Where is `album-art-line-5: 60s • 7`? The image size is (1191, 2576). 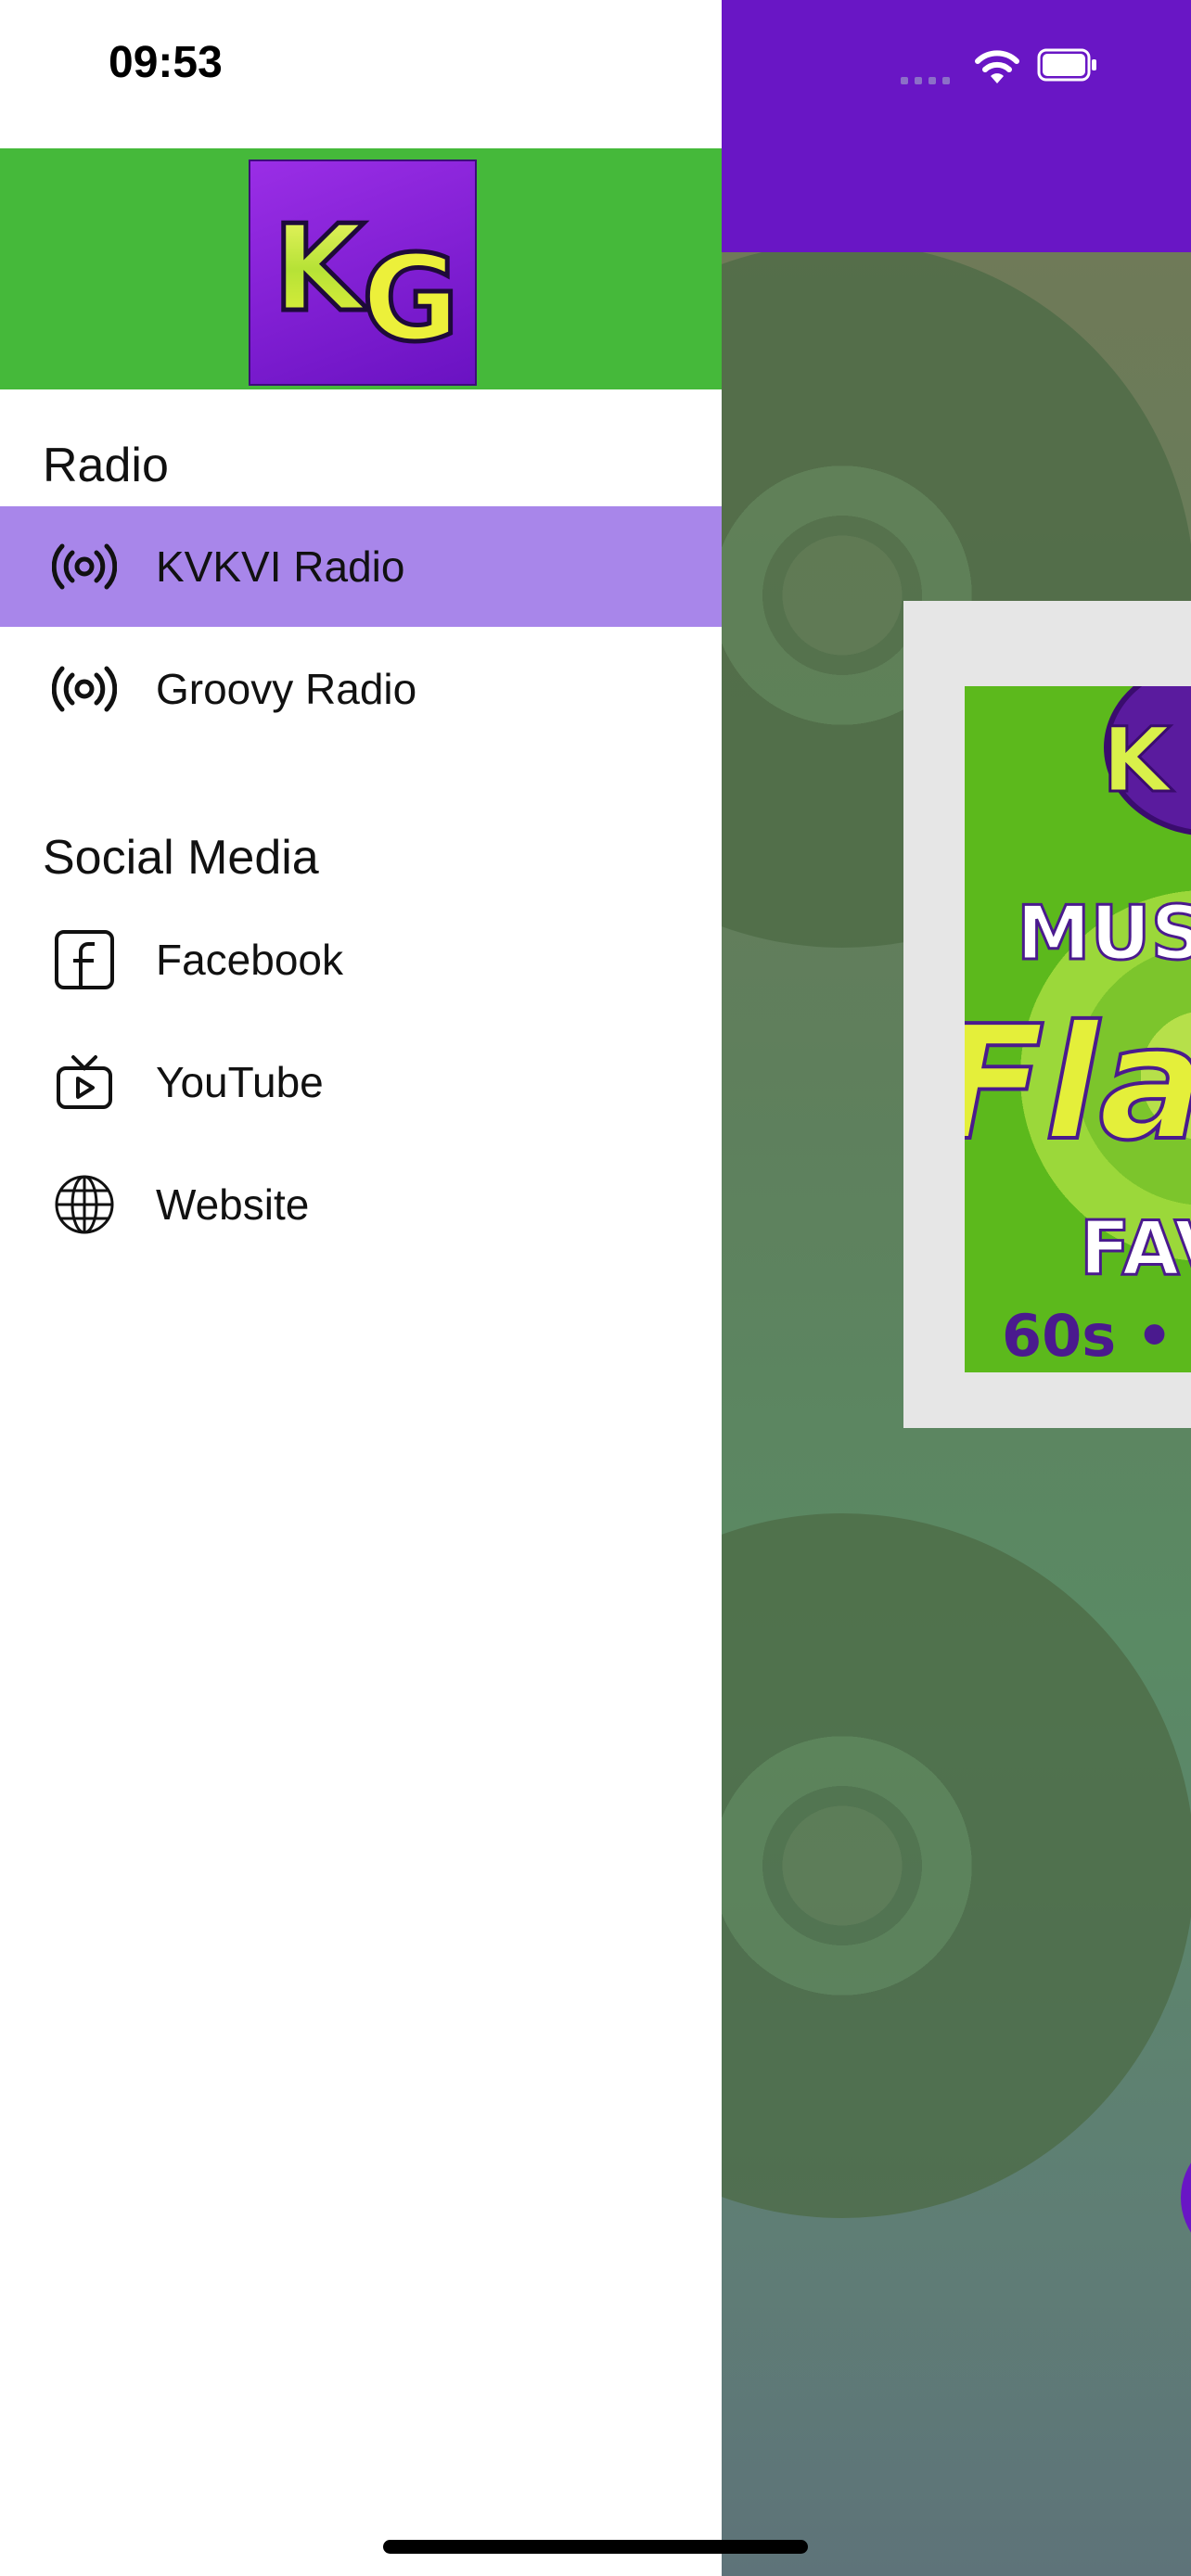
album-art-line-5: 60s • 7 is located at coordinates (1096, 1336).